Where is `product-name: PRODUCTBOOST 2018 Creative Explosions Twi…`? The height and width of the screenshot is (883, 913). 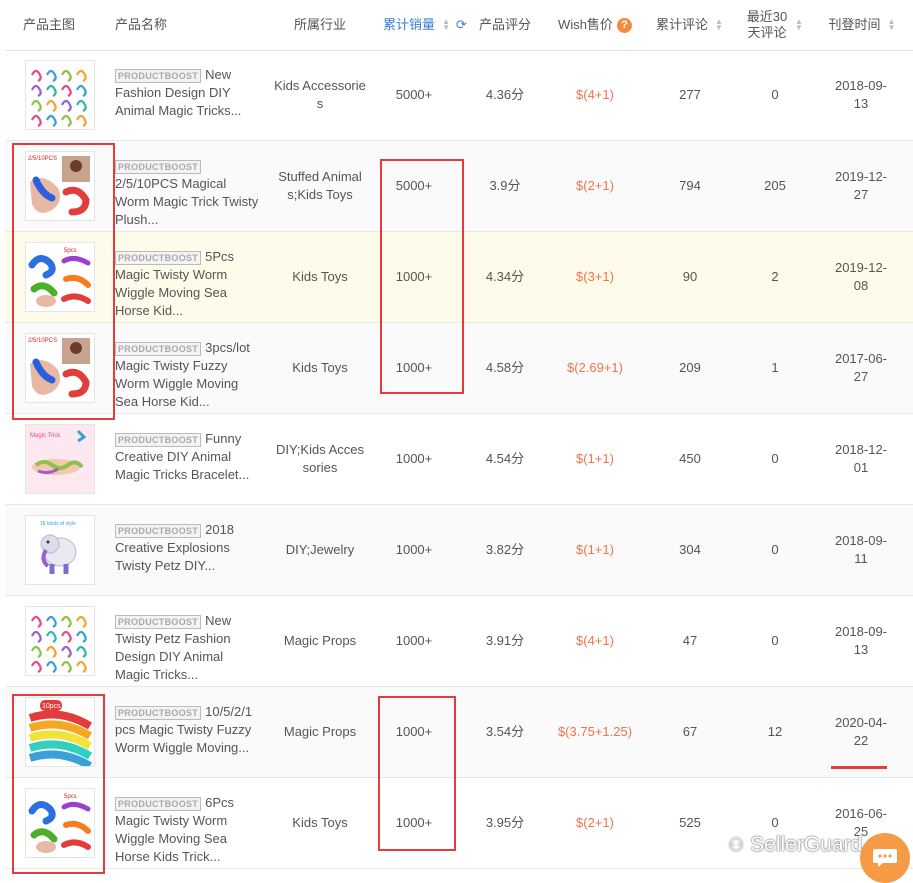 product-name: PRODUCTBOOST 2018 Creative Explosions Twi… is located at coordinates (188, 548).